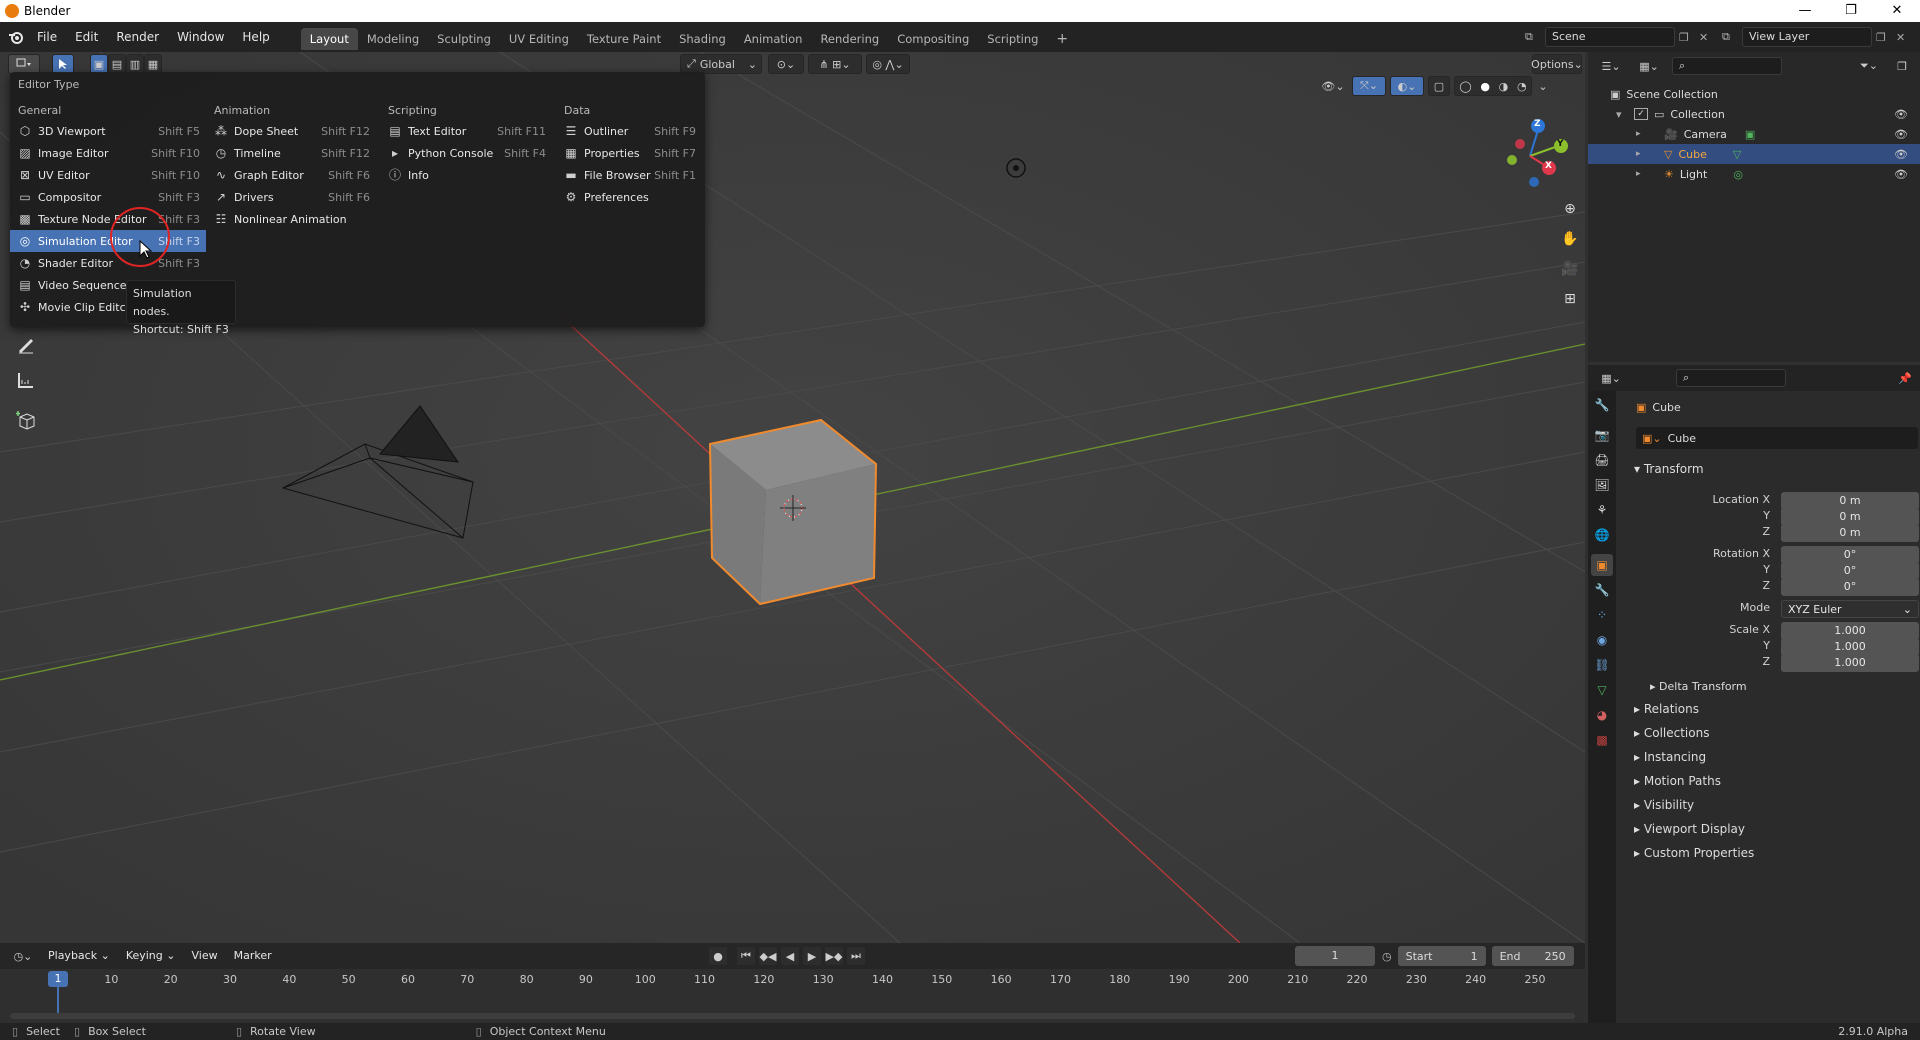 Image resolution: width=1920 pixels, height=1040 pixels. Describe the element at coordinates (786, 64) in the screenshot. I see `pivot-point-button: ⊙⌄` at that location.